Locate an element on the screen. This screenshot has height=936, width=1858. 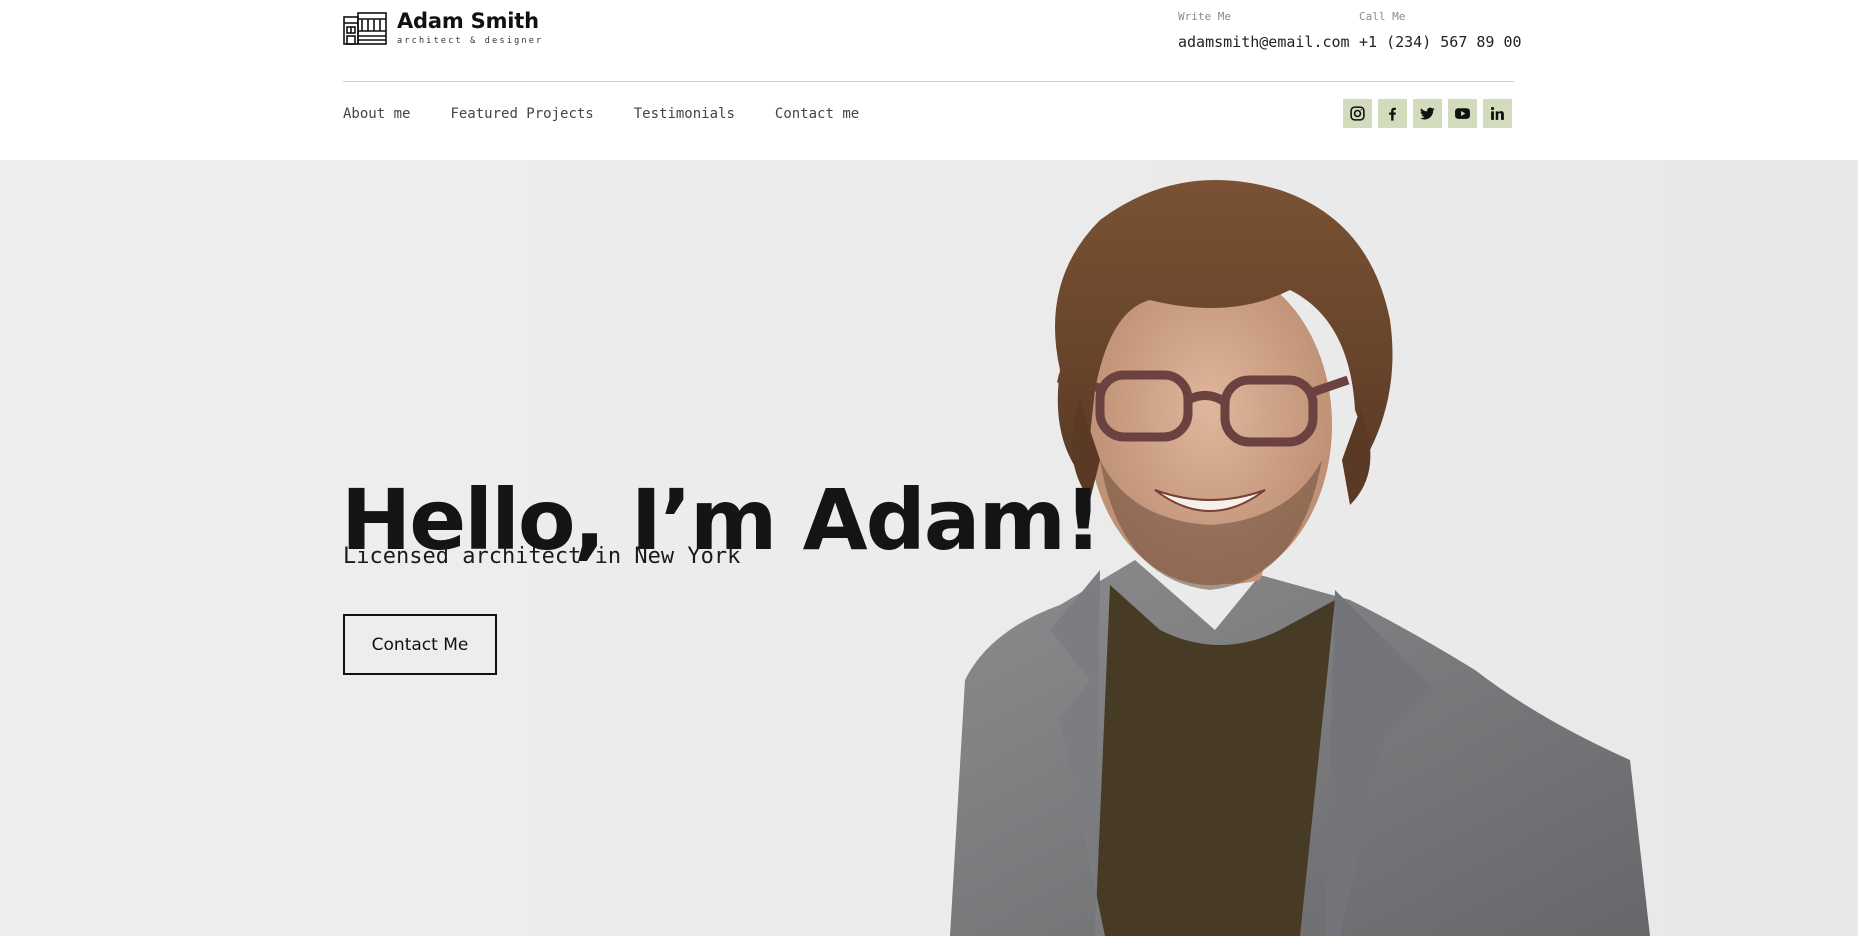
hero-subtitle: Licensed architect in New York is located at coordinates (542, 556).